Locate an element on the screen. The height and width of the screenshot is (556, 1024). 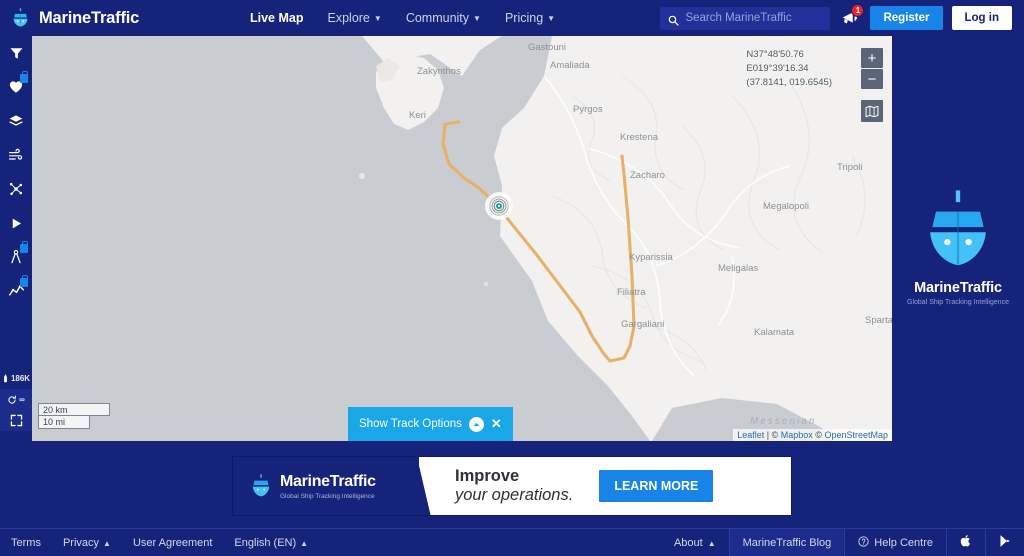
nav-item-pricing: Pricing ▼ is located at coordinates (530, 18).